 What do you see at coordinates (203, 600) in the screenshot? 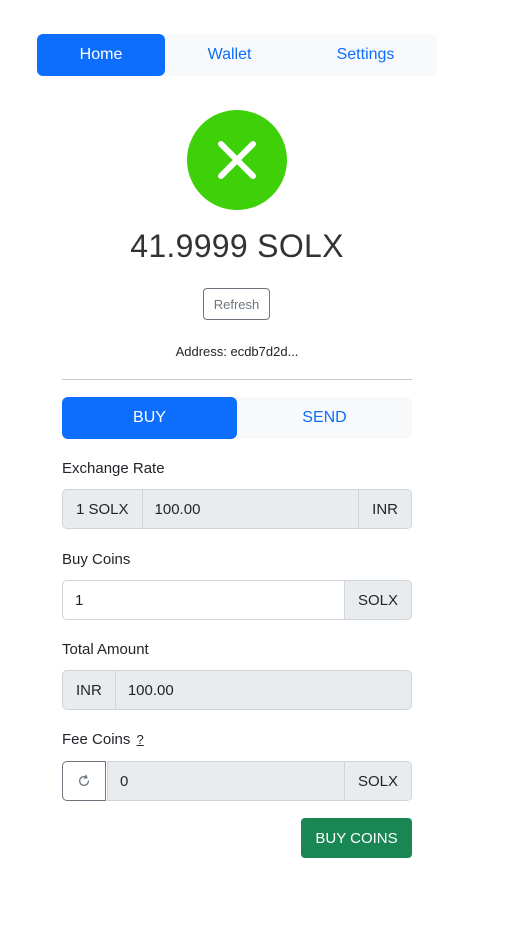
I see `buy-coins-input: 1` at bounding box center [203, 600].